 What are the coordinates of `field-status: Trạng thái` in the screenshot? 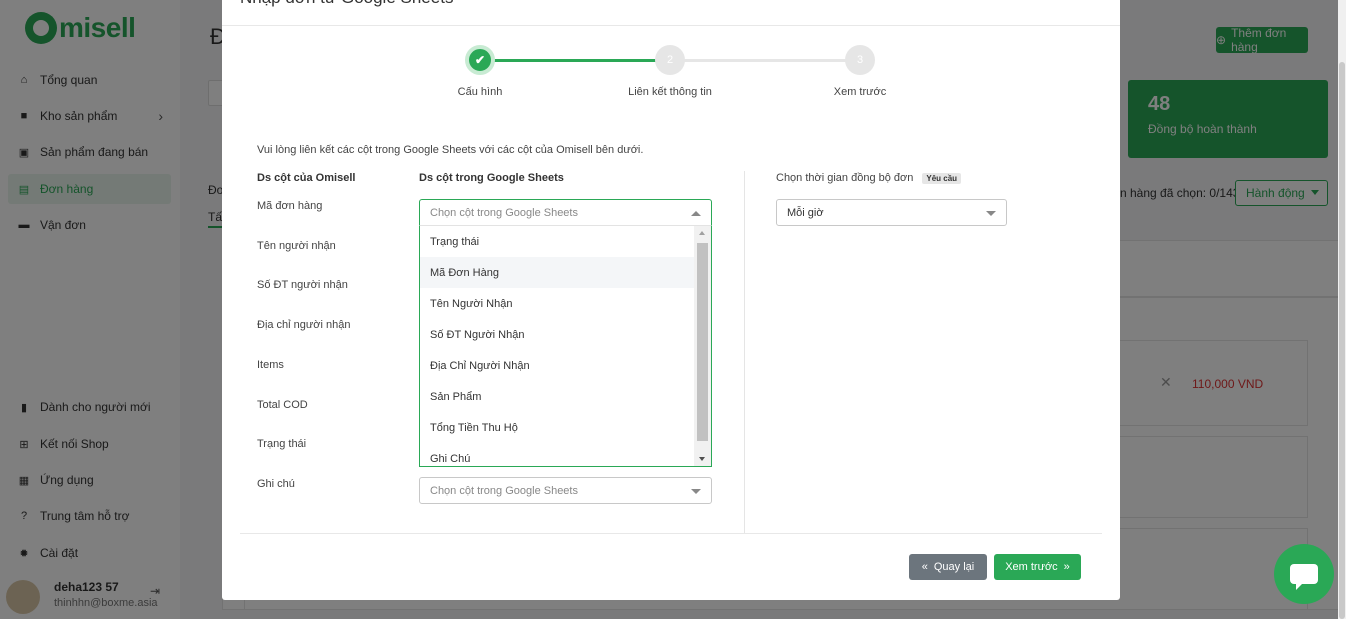 It's located at (282, 444).